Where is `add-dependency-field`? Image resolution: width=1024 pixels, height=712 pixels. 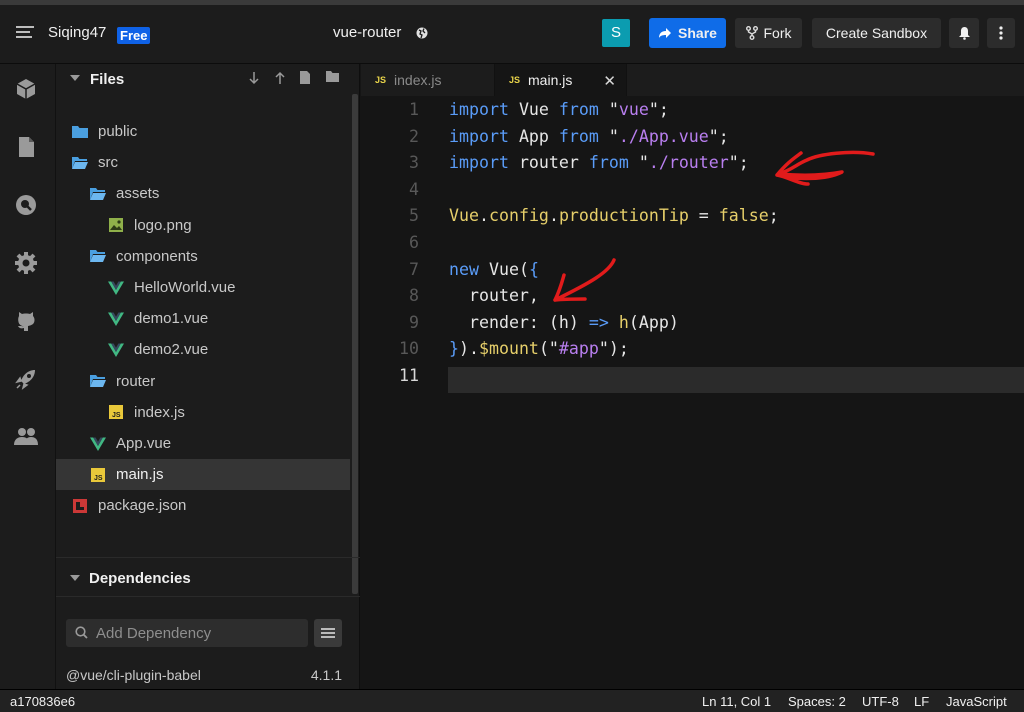
add-dependency-field is located at coordinates (187, 633).